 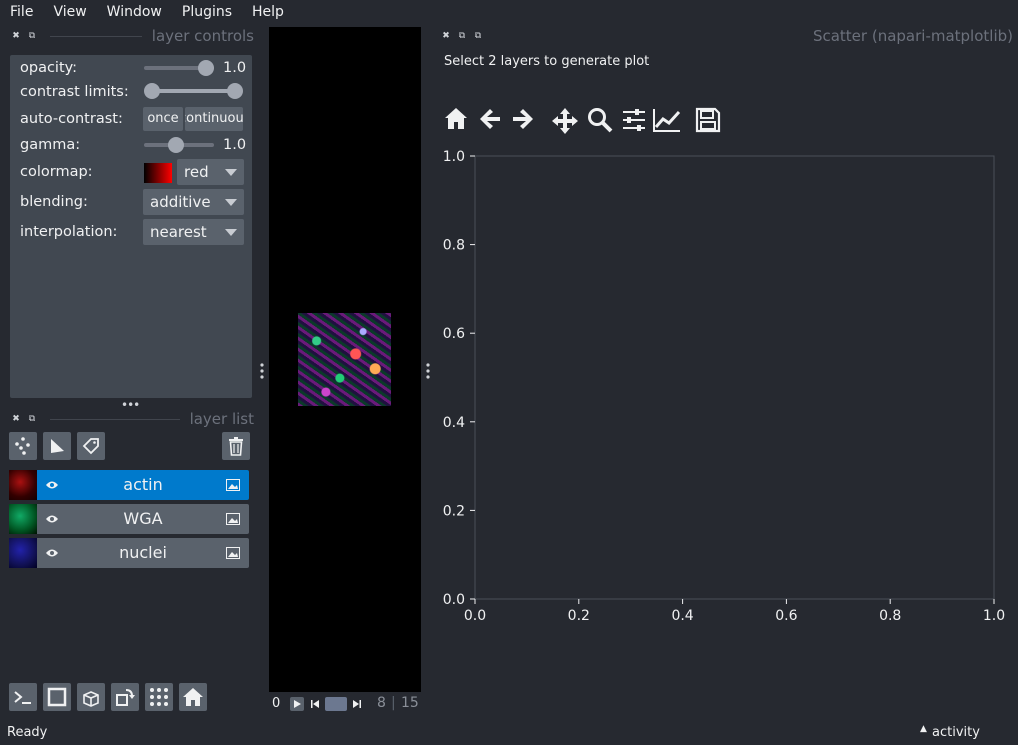 What do you see at coordinates (196, 172) in the screenshot?
I see `colormap-value: red` at bounding box center [196, 172].